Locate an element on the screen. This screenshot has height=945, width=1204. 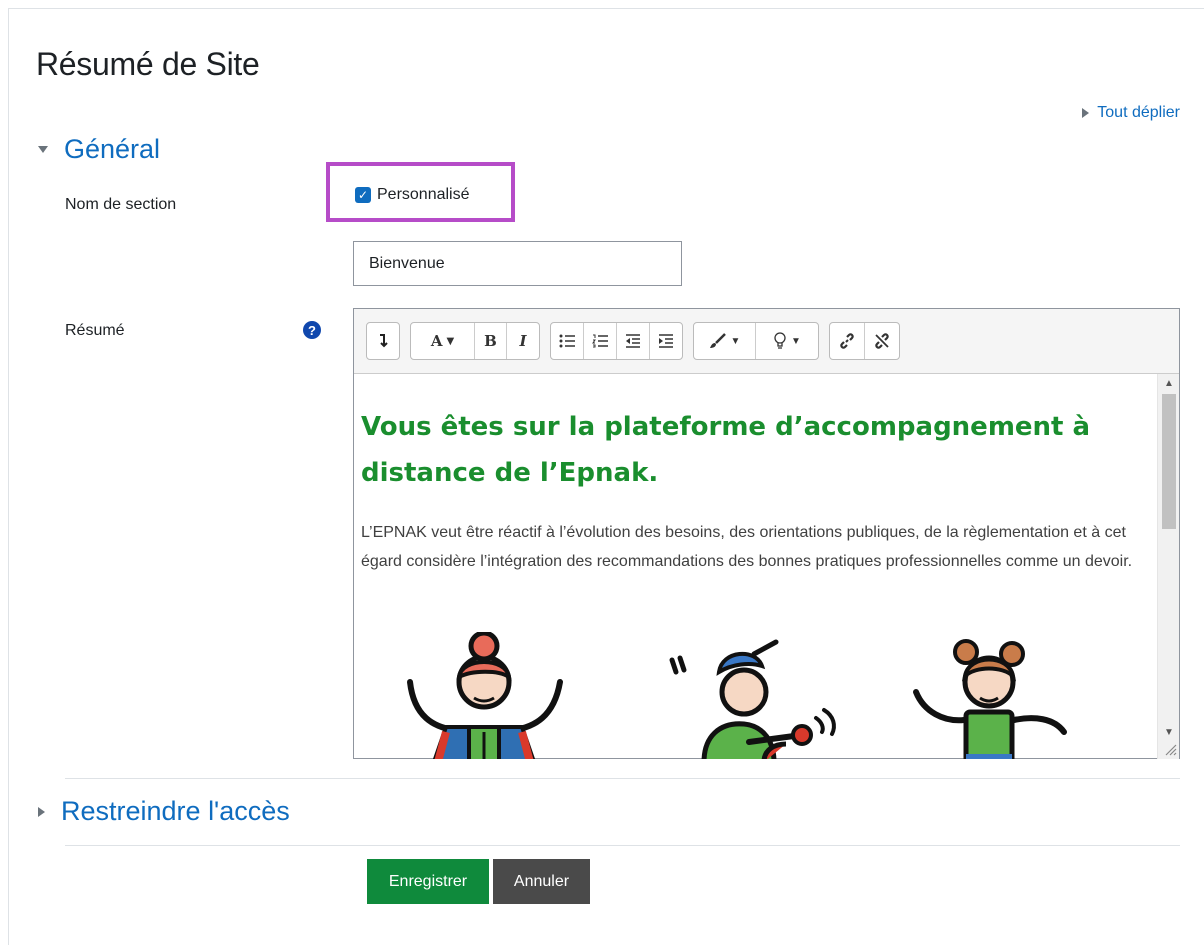
section-general-toggle: Général is located at coordinates (99, 149).